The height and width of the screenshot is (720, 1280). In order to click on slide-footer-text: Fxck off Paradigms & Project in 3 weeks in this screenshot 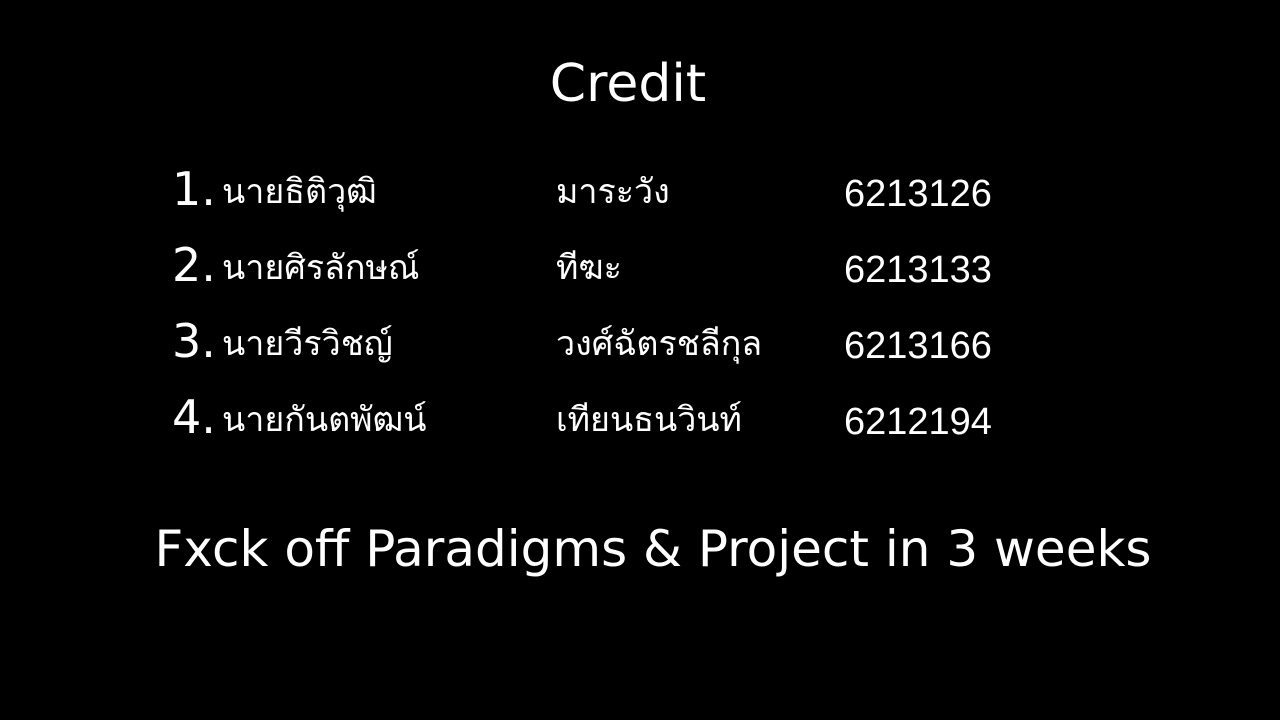, I will do `click(653, 549)`.